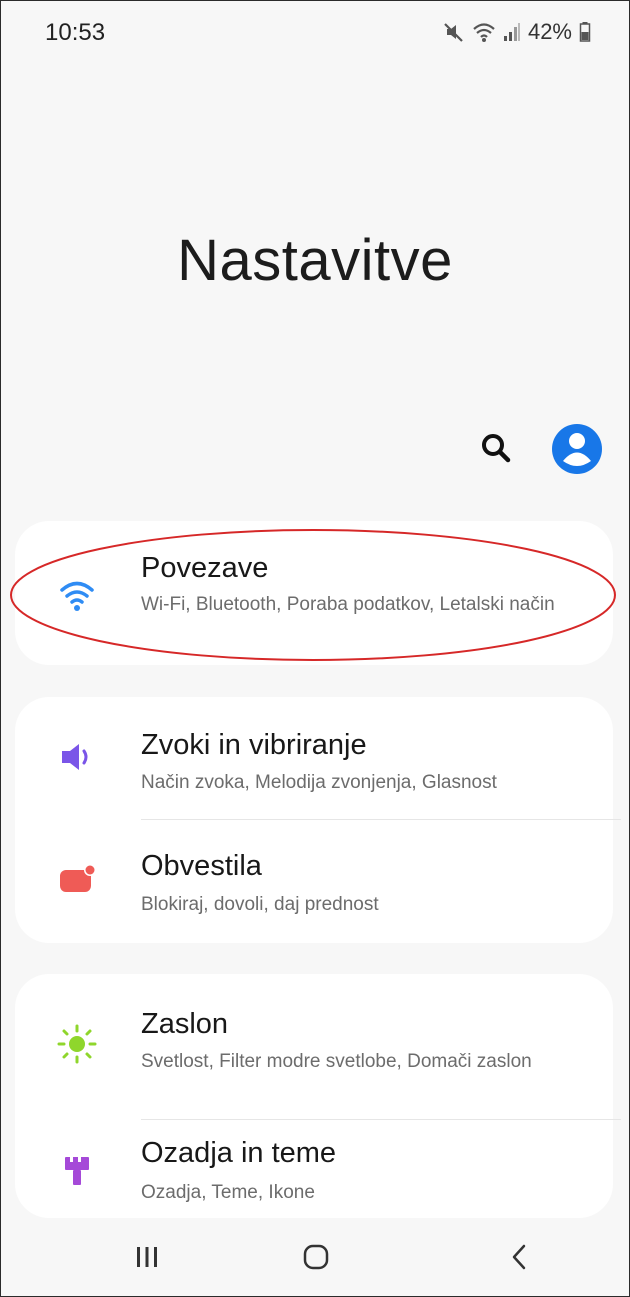  I want to click on account-button, so click(577, 449).